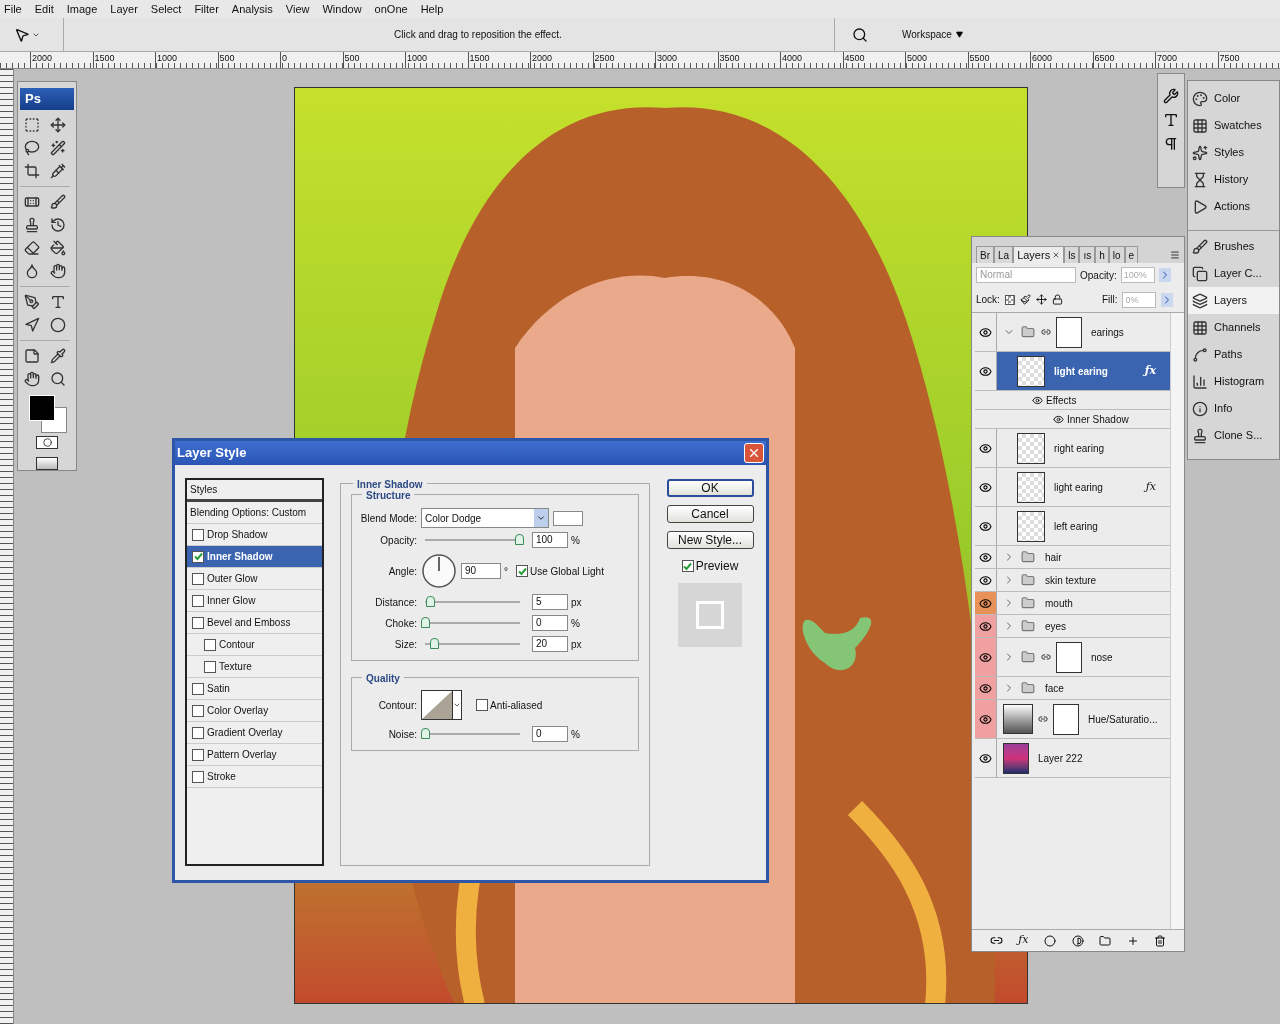  I want to click on layer-row: left earing, so click(1072, 526).